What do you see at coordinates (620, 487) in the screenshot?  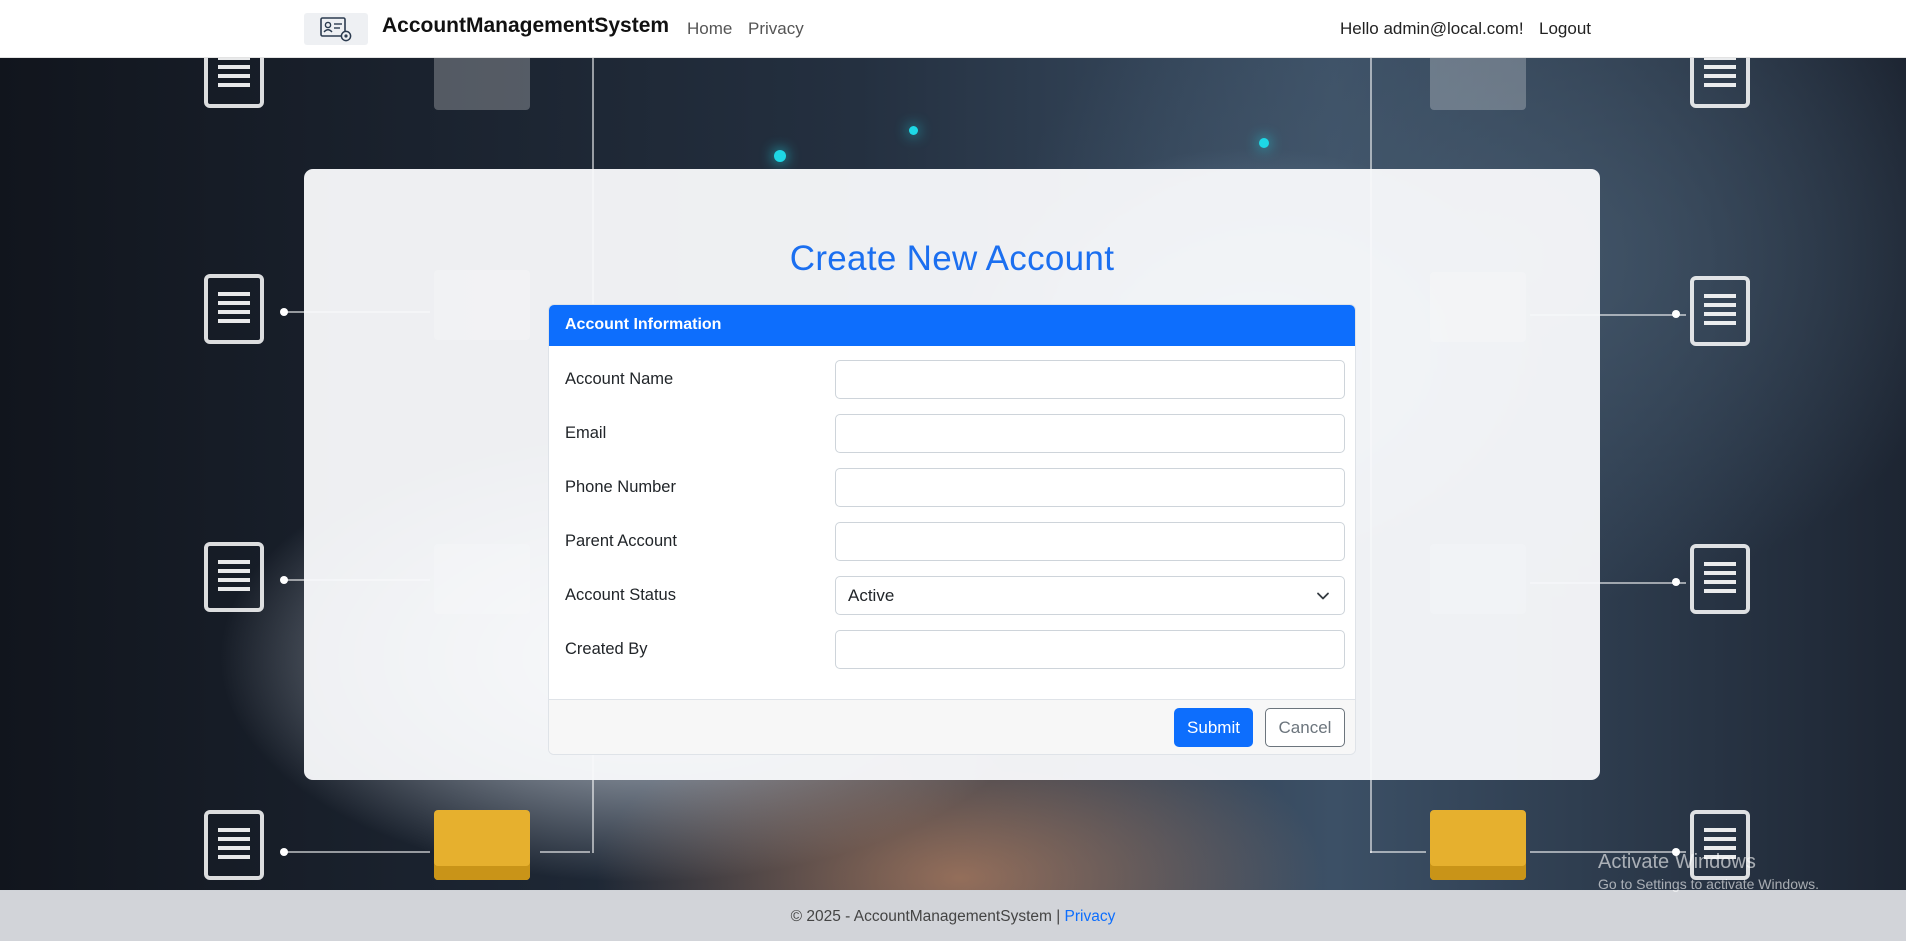 I see `phone-number-label: Phone Number` at bounding box center [620, 487].